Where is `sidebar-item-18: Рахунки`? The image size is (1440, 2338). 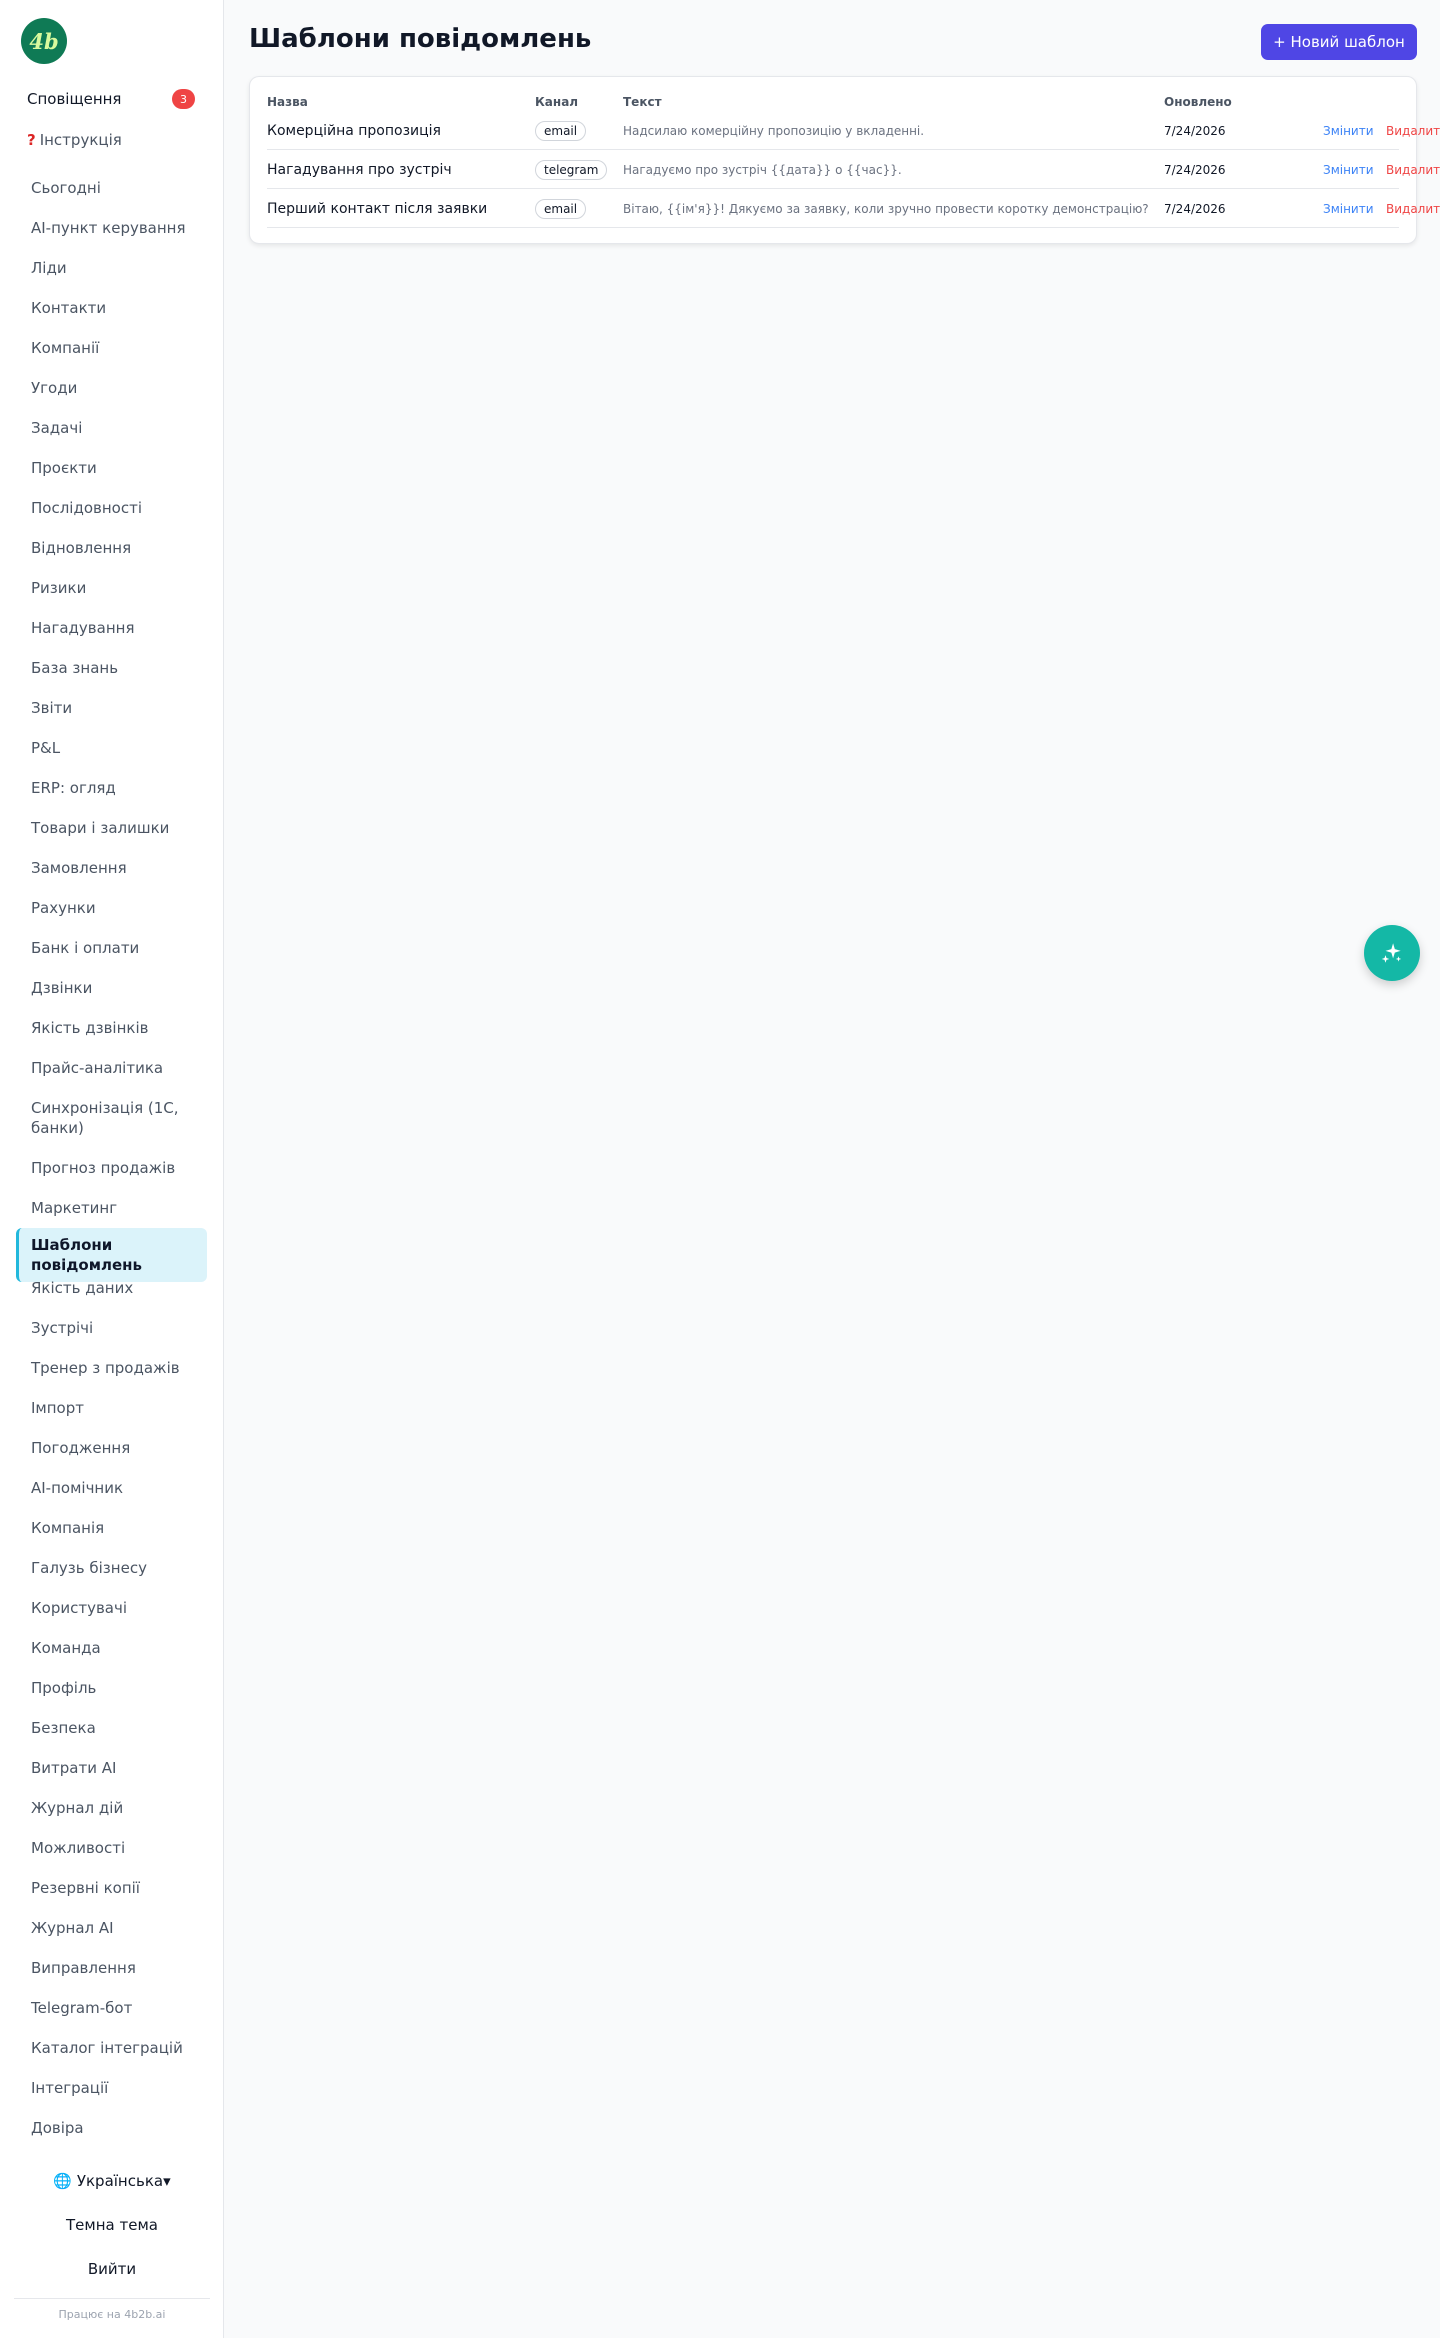
sidebar-item-18: Рахунки is located at coordinates (111, 908).